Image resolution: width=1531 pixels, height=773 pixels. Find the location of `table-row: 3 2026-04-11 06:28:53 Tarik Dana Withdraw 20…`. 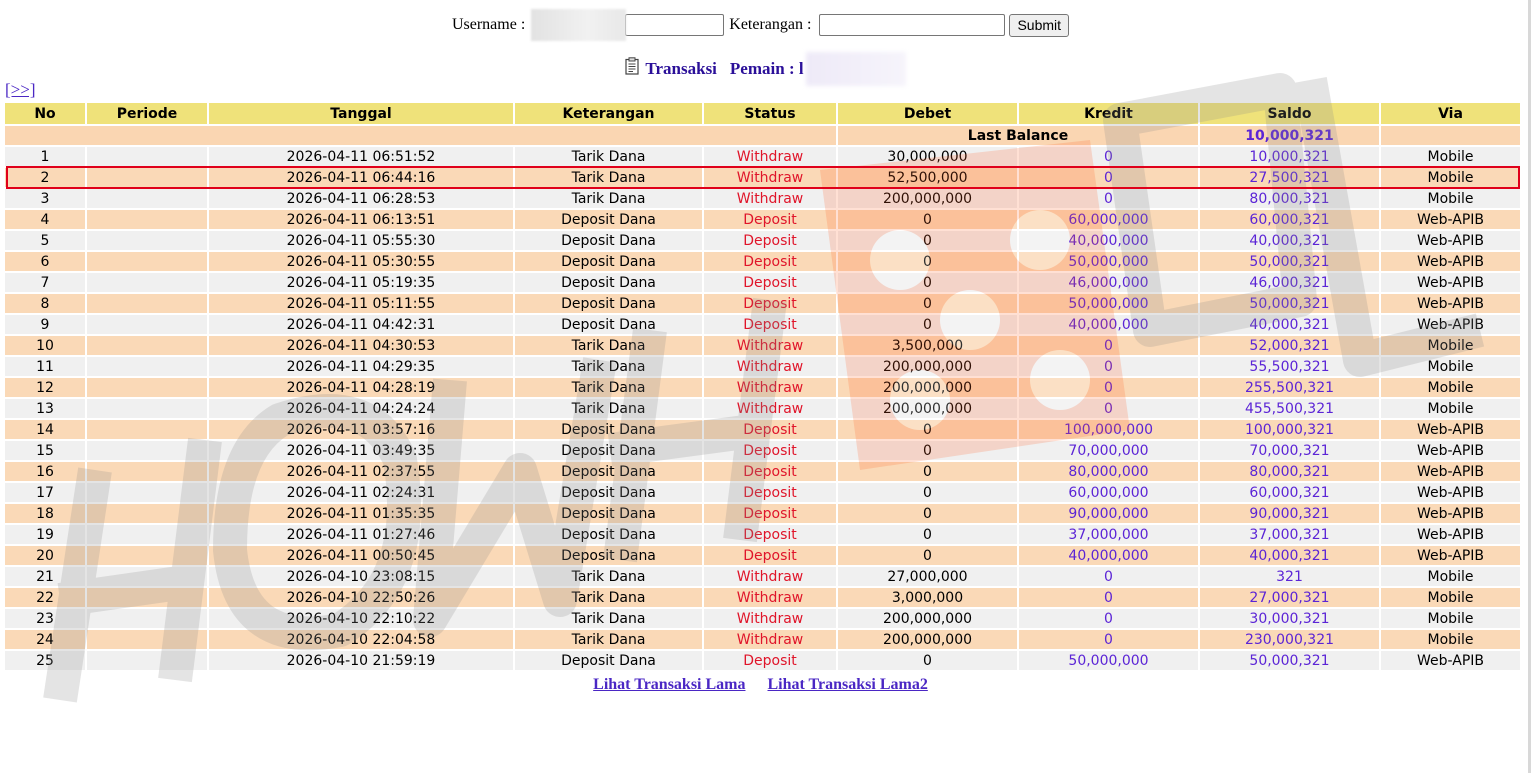

table-row: 3 2026-04-11 06:28:53 Tarik Dana Withdraw 20… is located at coordinates (762, 199).